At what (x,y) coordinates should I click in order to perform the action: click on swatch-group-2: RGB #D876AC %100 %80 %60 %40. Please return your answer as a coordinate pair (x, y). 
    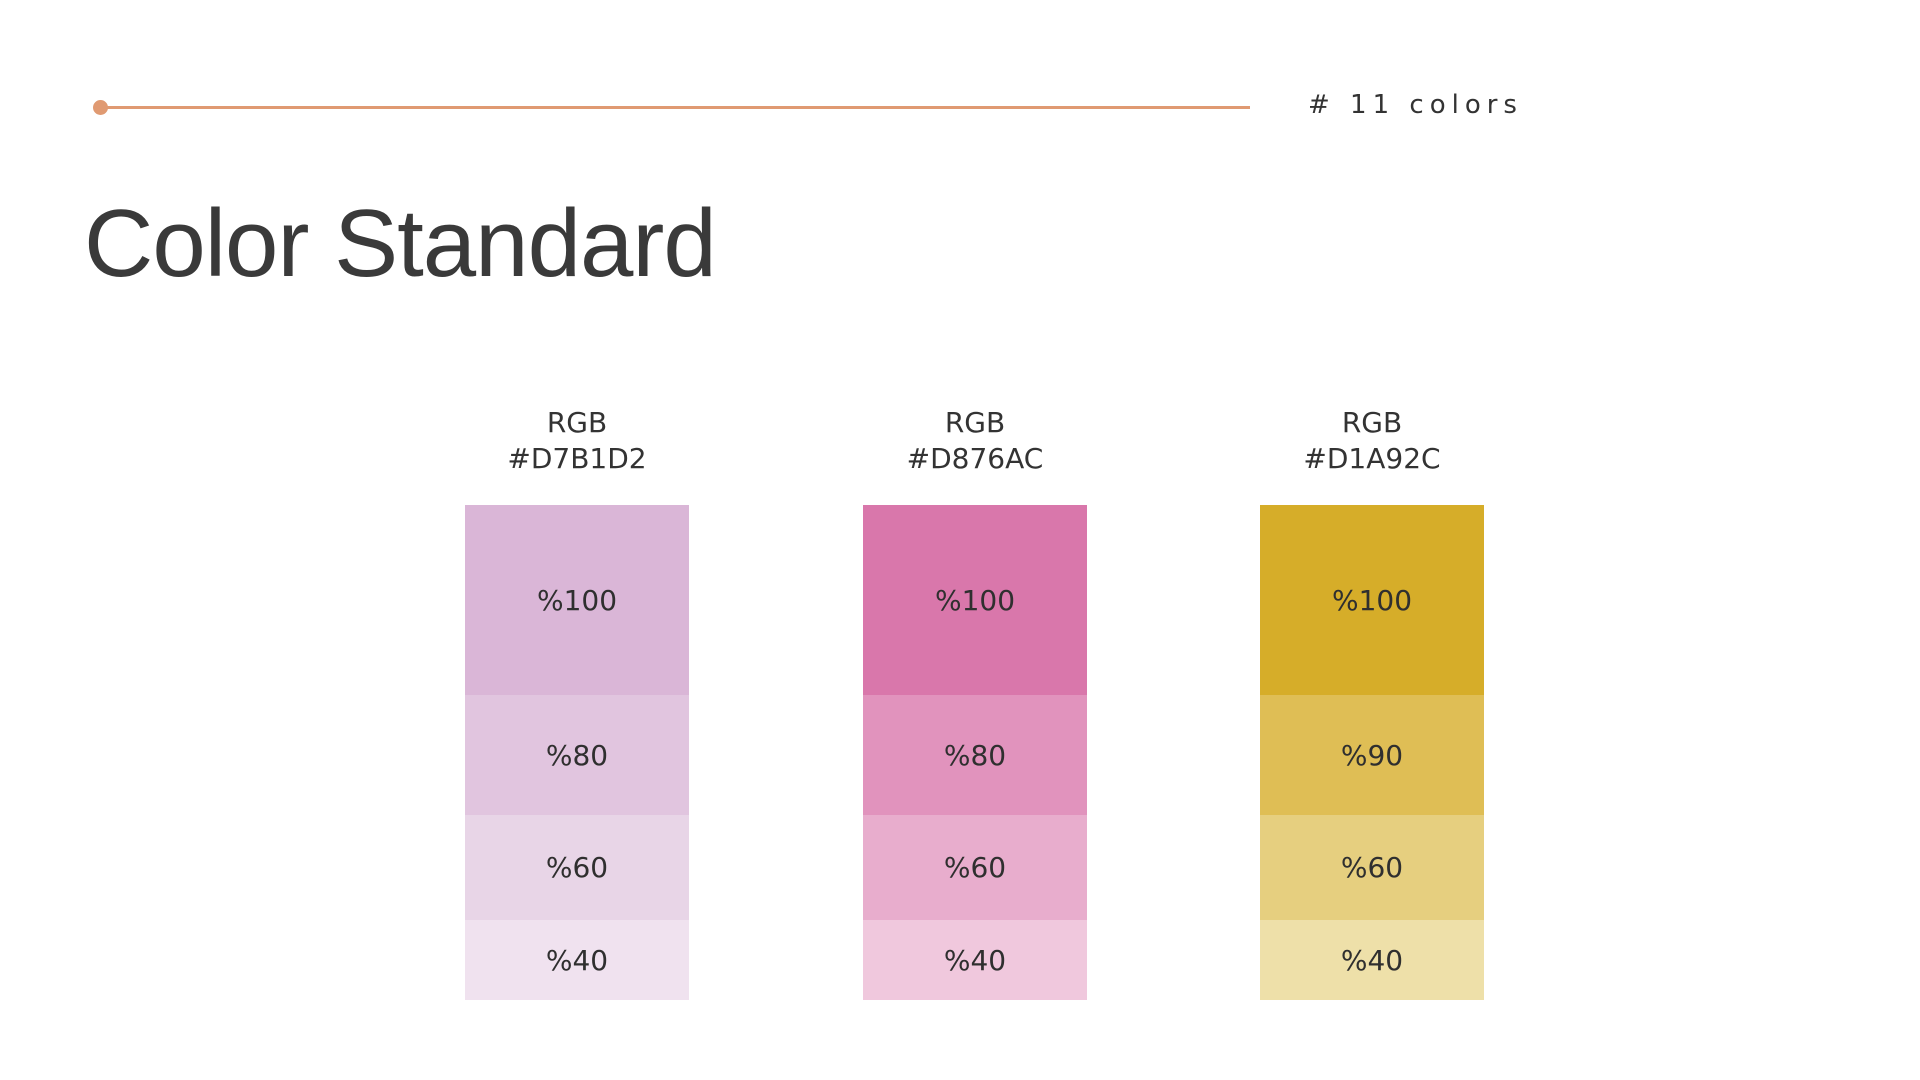
    Looking at the image, I should click on (975, 702).